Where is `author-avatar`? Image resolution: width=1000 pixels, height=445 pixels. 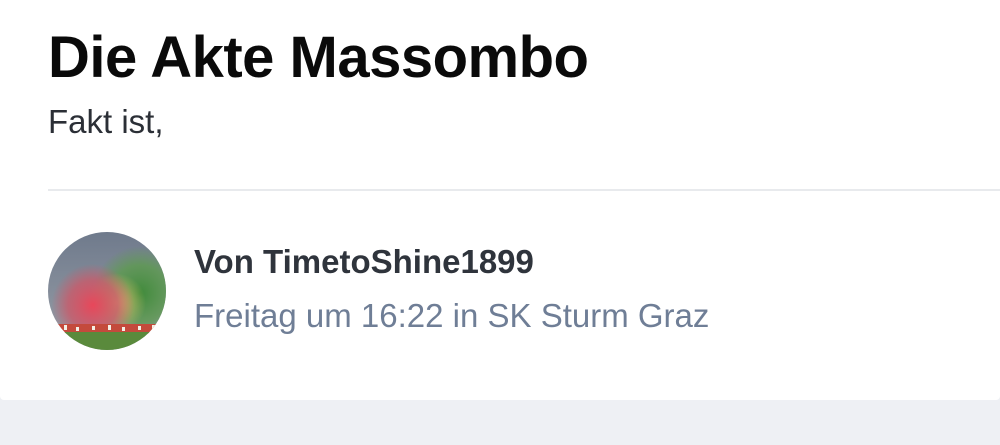
author-avatar is located at coordinates (107, 291).